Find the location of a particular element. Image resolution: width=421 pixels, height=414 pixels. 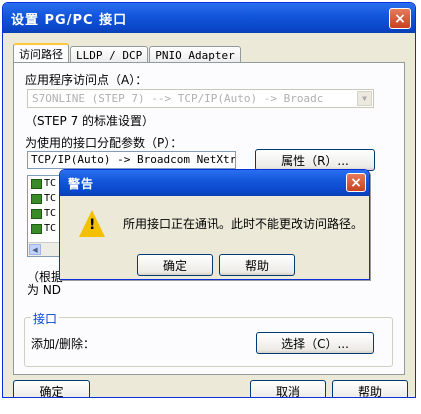

access-point-note: （STEP 7 的标准设置） is located at coordinates (90, 121).